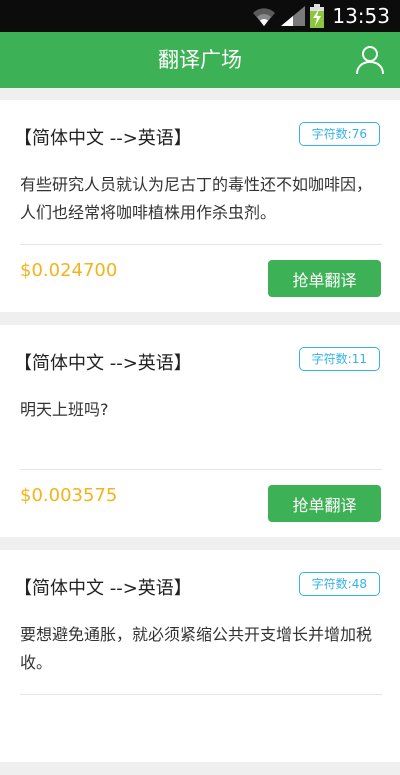  What do you see at coordinates (69, 270) in the screenshot?
I see `price: $0.024700` at bounding box center [69, 270].